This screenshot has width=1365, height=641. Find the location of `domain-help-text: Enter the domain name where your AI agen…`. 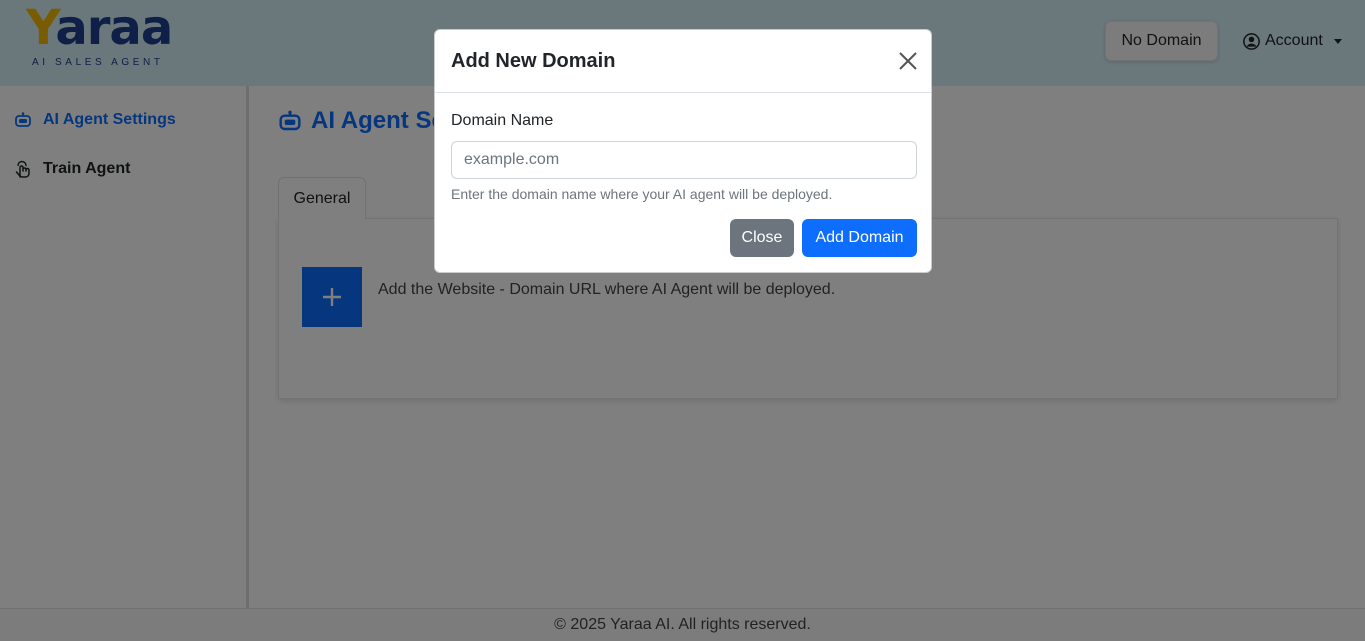

domain-help-text: Enter the domain name where your AI agen… is located at coordinates (642, 194).